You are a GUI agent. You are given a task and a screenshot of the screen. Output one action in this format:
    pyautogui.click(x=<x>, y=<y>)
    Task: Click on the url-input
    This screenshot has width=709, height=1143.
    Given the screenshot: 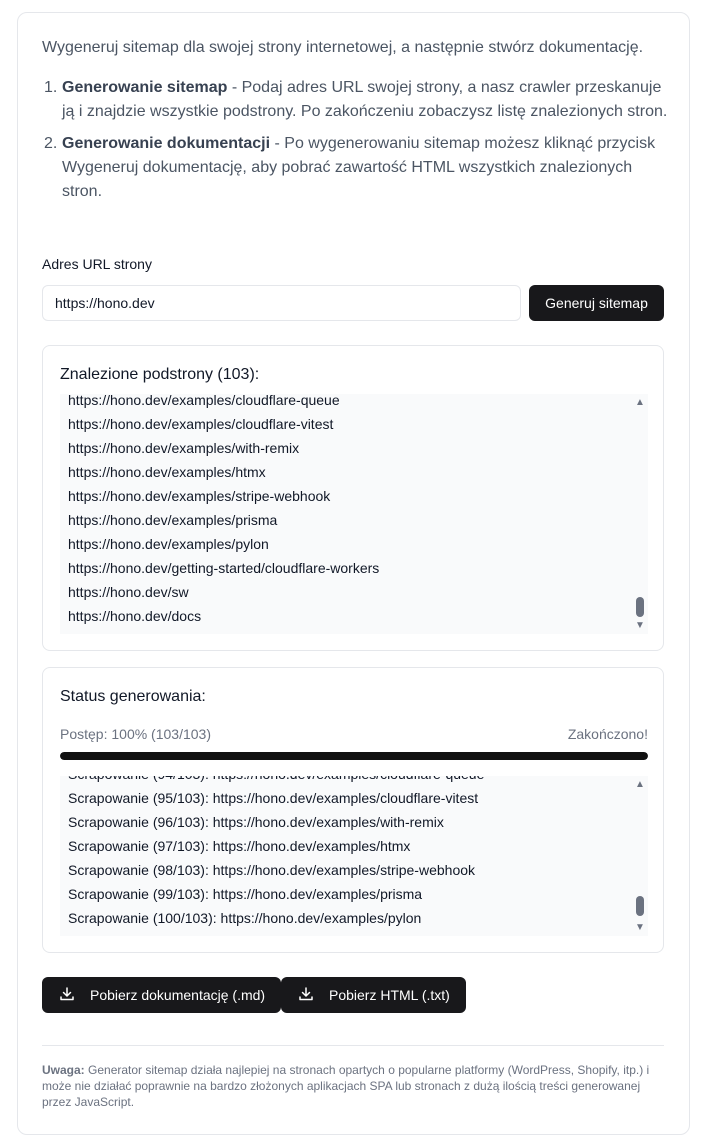 What is the action you would take?
    pyautogui.click(x=281, y=303)
    